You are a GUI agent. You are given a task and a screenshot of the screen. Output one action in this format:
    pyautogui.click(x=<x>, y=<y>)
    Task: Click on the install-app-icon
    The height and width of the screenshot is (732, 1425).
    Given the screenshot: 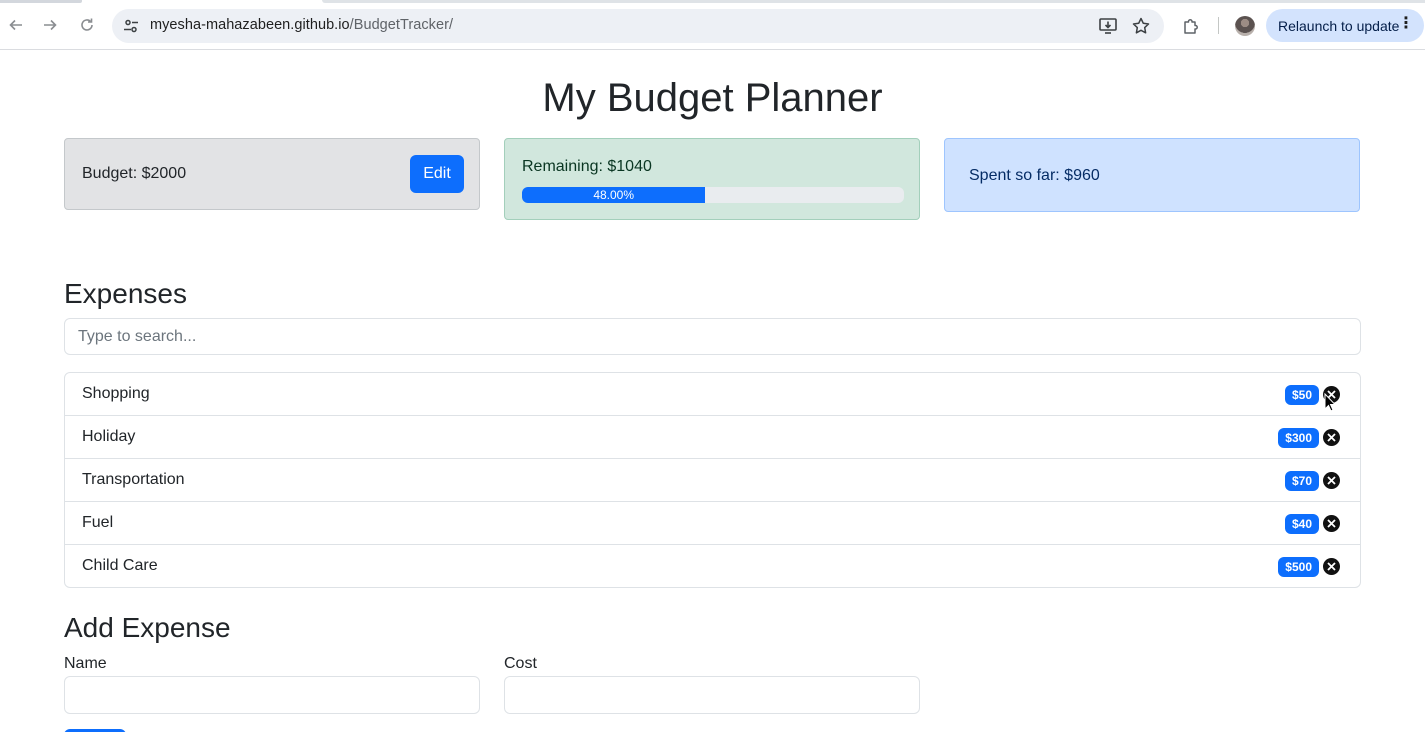 What is the action you would take?
    pyautogui.click(x=1108, y=26)
    